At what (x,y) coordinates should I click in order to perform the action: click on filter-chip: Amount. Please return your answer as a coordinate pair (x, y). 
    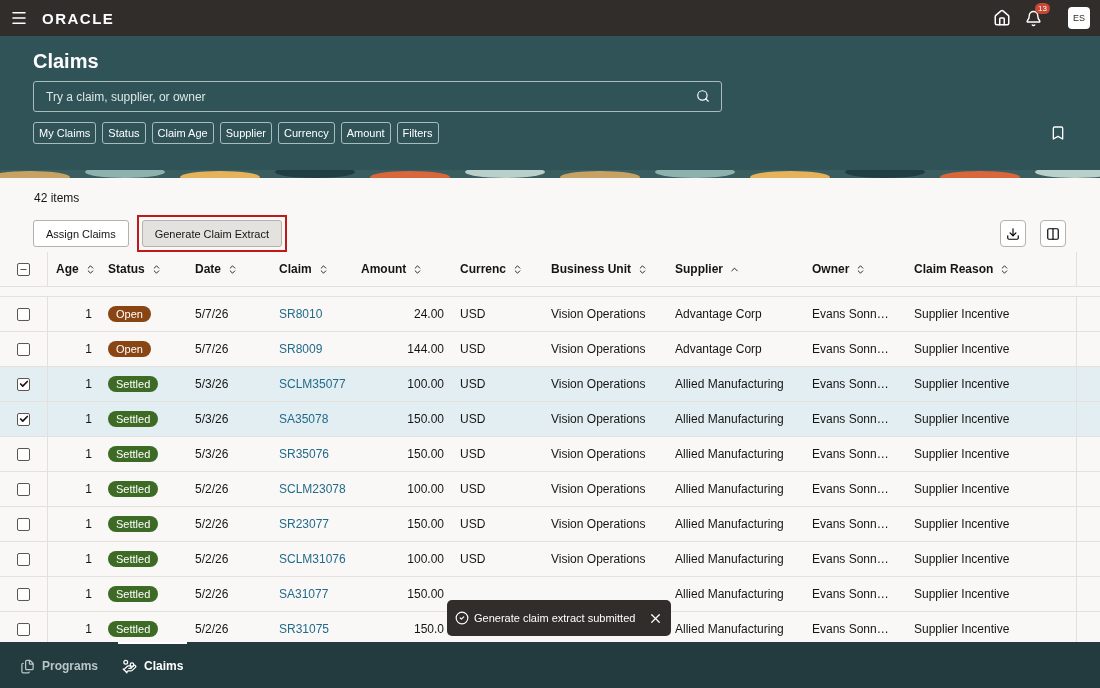
    Looking at the image, I should click on (365, 133).